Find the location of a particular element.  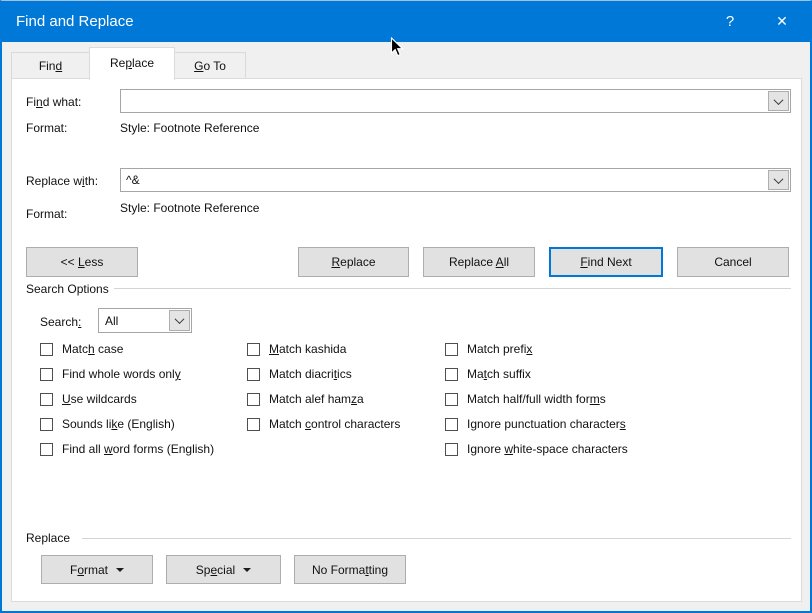

find-what-dropdown-button is located at coordinates (778, 101).